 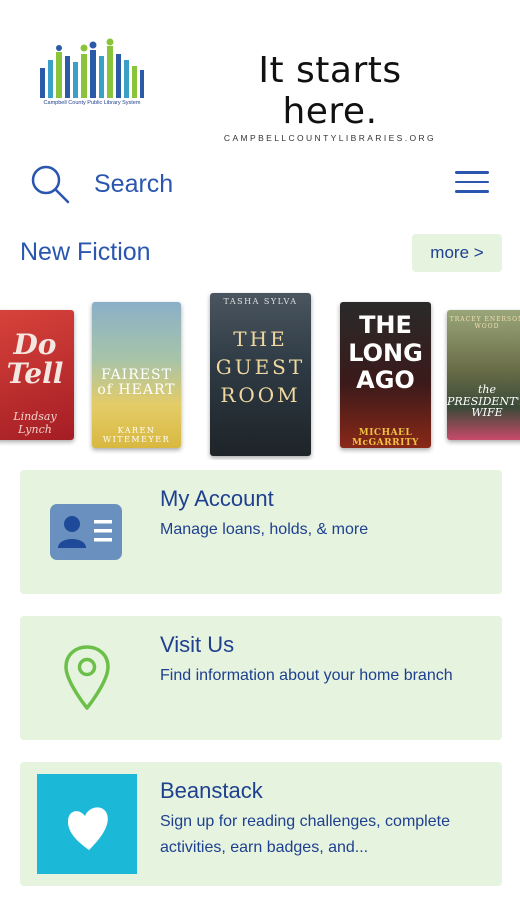 What do you see at coordinates (85, 252) in the screenshot?
I see `new-fiction-title: New Fiction` at bounding box center [85, 252].